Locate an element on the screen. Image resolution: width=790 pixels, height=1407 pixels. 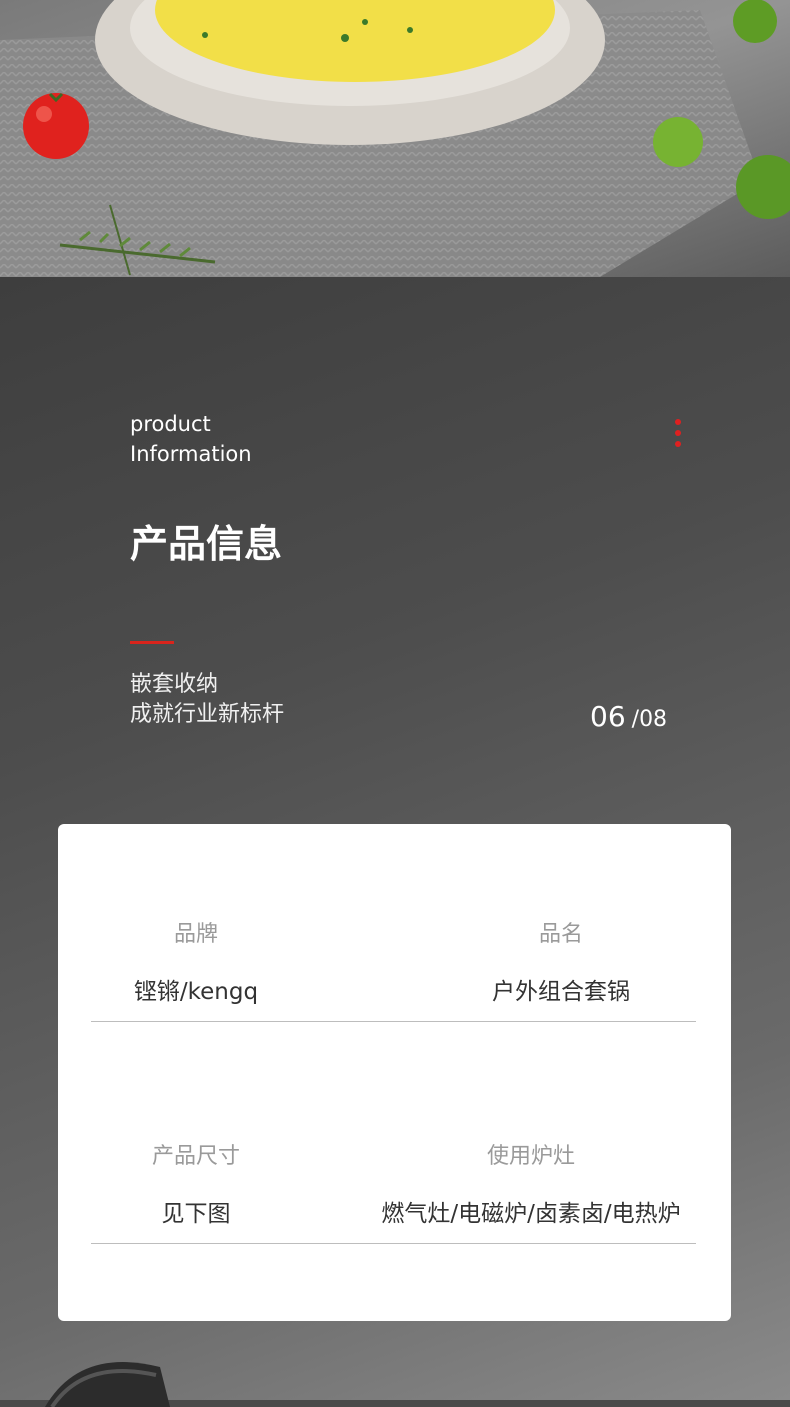
spec-label: 使用炉灶 is located at coordinates (530, 1156).